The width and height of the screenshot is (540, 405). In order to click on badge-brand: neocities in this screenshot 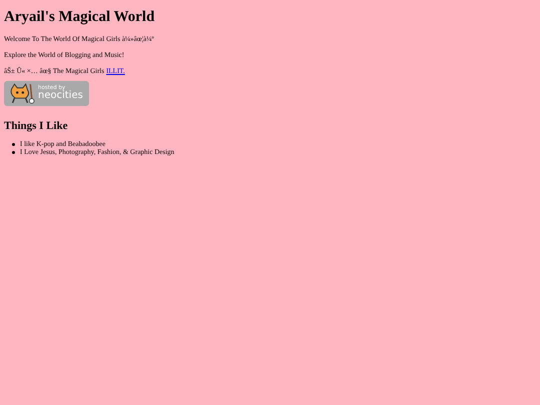, I will do `click(60, 96)`.